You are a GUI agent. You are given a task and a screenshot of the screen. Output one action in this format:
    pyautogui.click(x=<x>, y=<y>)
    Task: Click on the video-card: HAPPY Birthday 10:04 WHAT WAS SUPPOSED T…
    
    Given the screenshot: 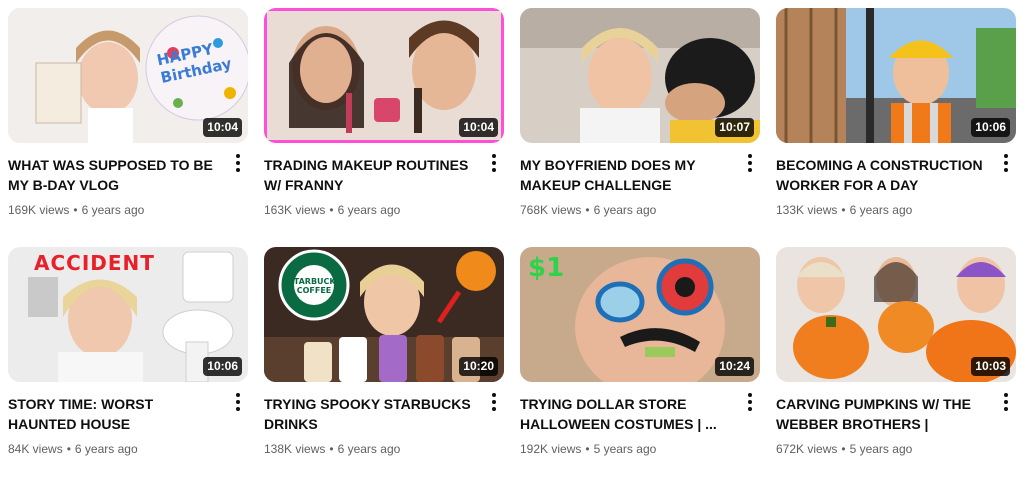 What is the action you would take?
    pyautogui.click(x=128, y=127)
    